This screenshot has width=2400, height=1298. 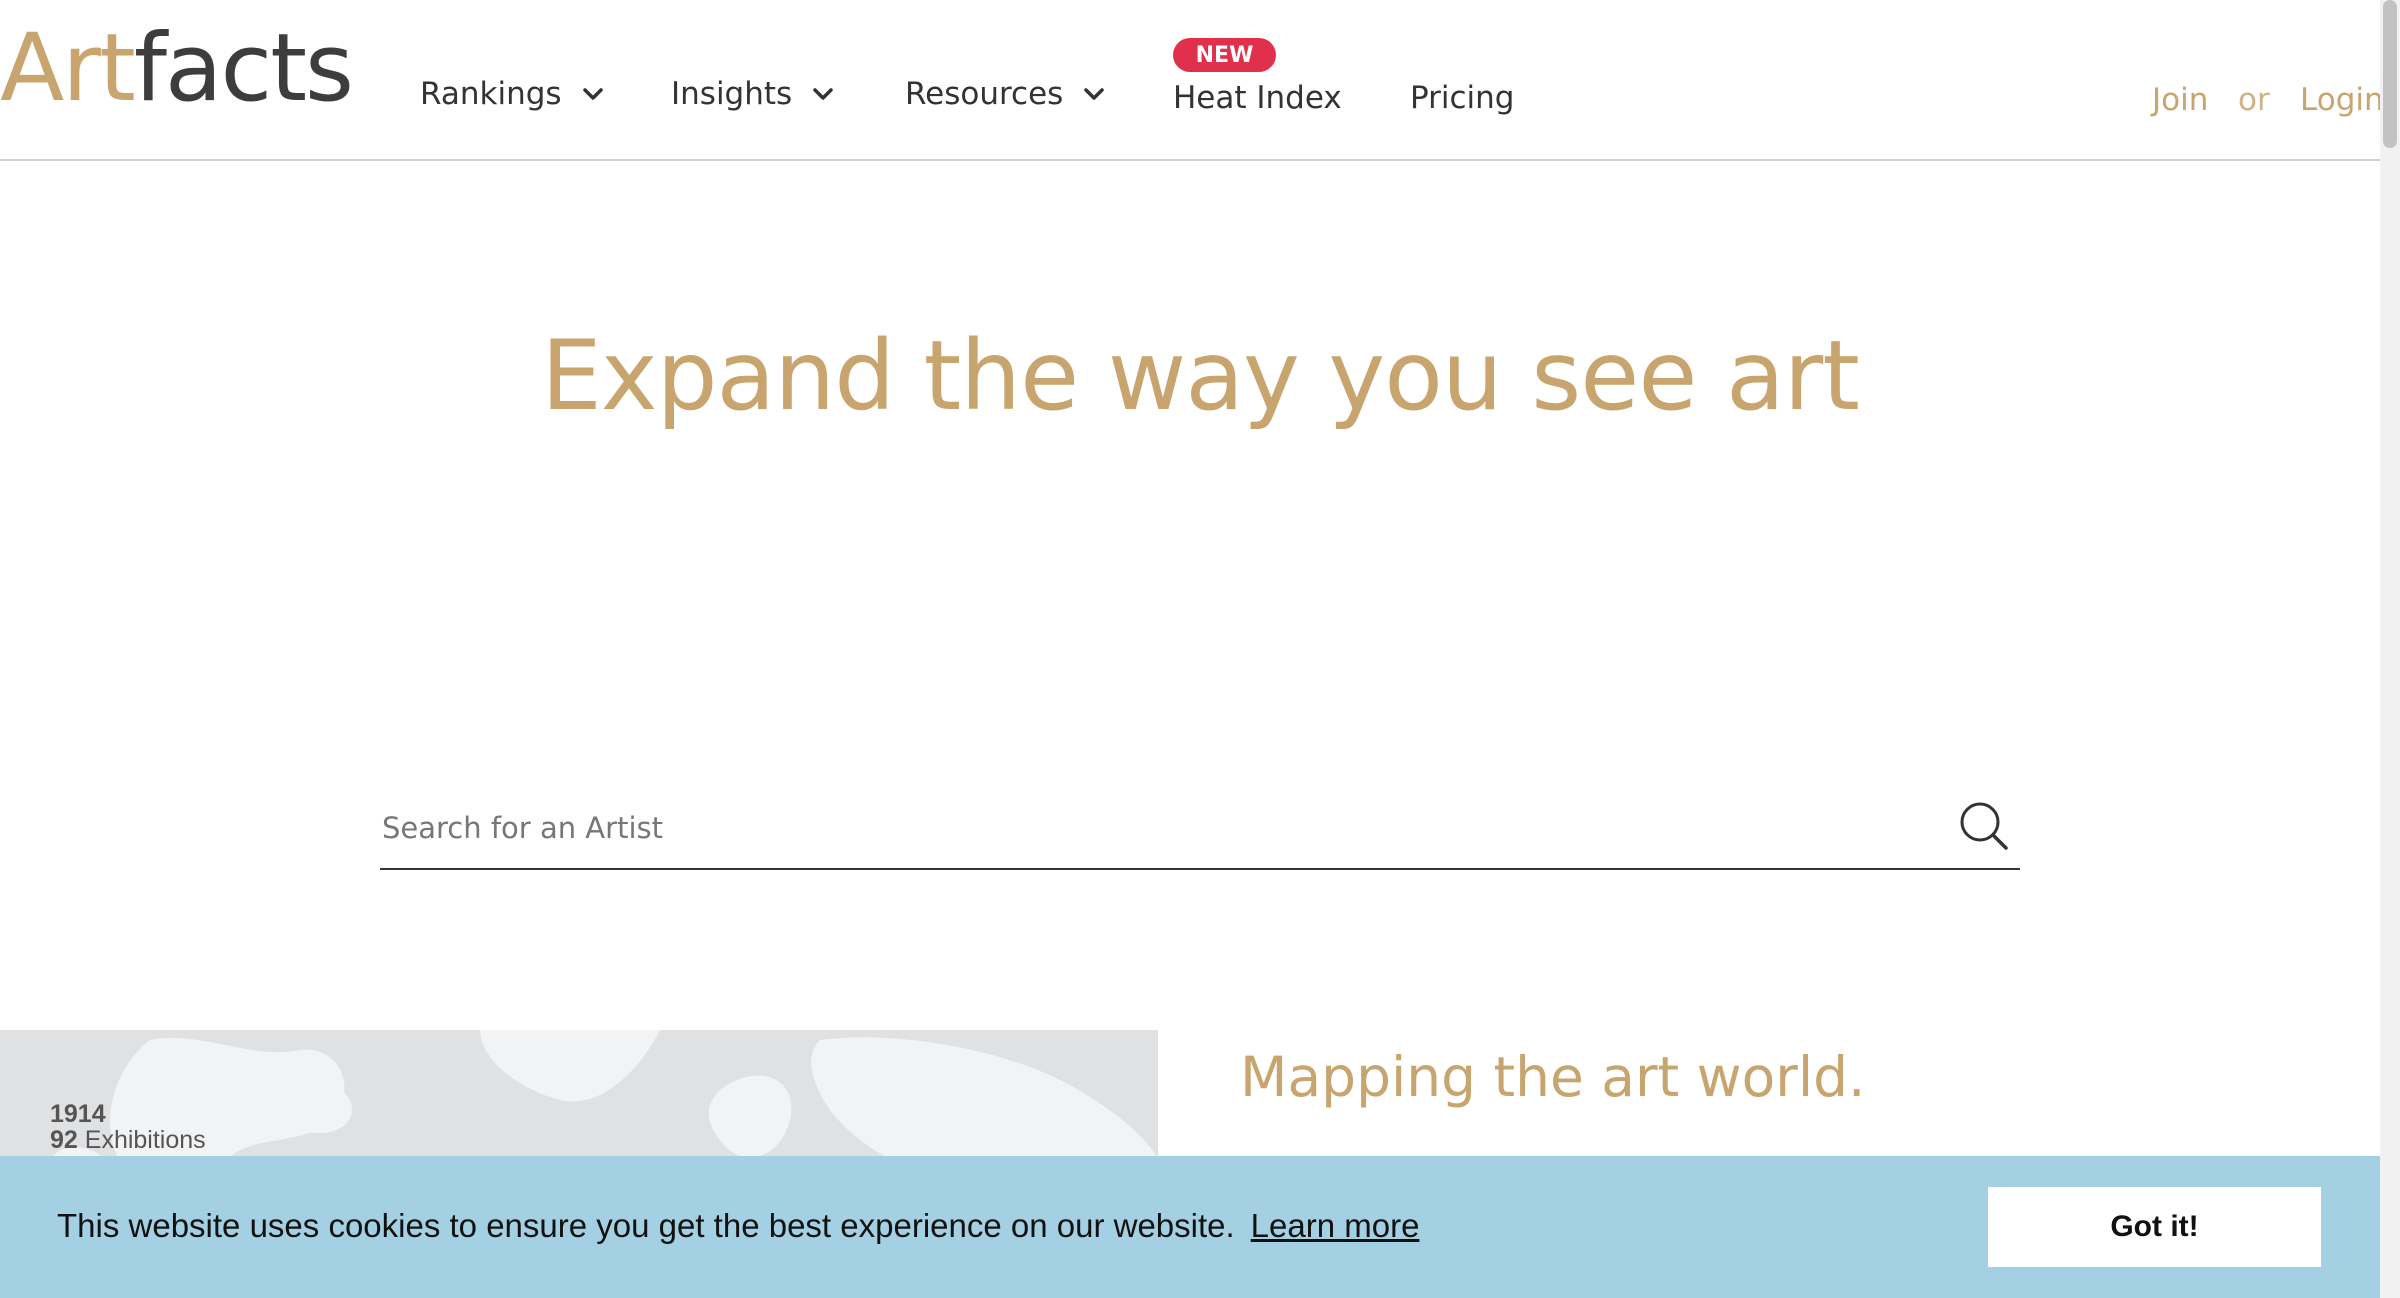 I want to click on nav-heat-index: Heat Index, so click(x=1257, y=98).